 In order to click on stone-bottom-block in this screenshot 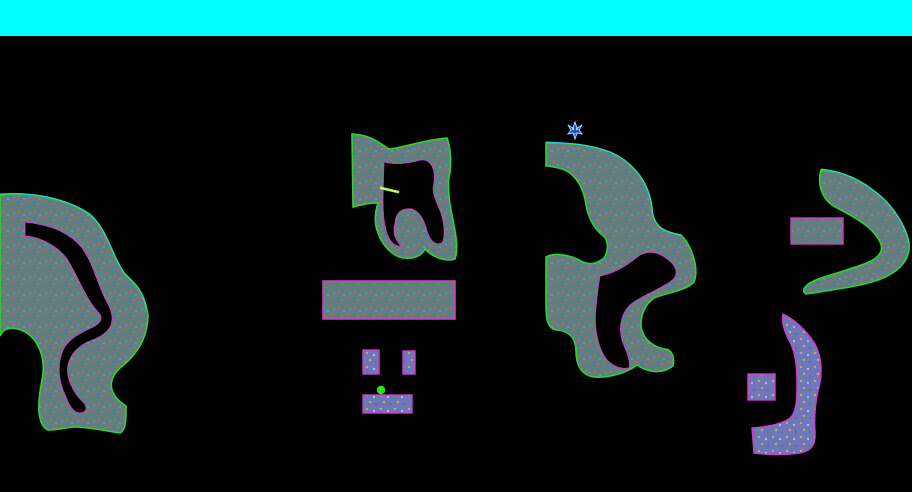, I will do `click(387, 404)`.